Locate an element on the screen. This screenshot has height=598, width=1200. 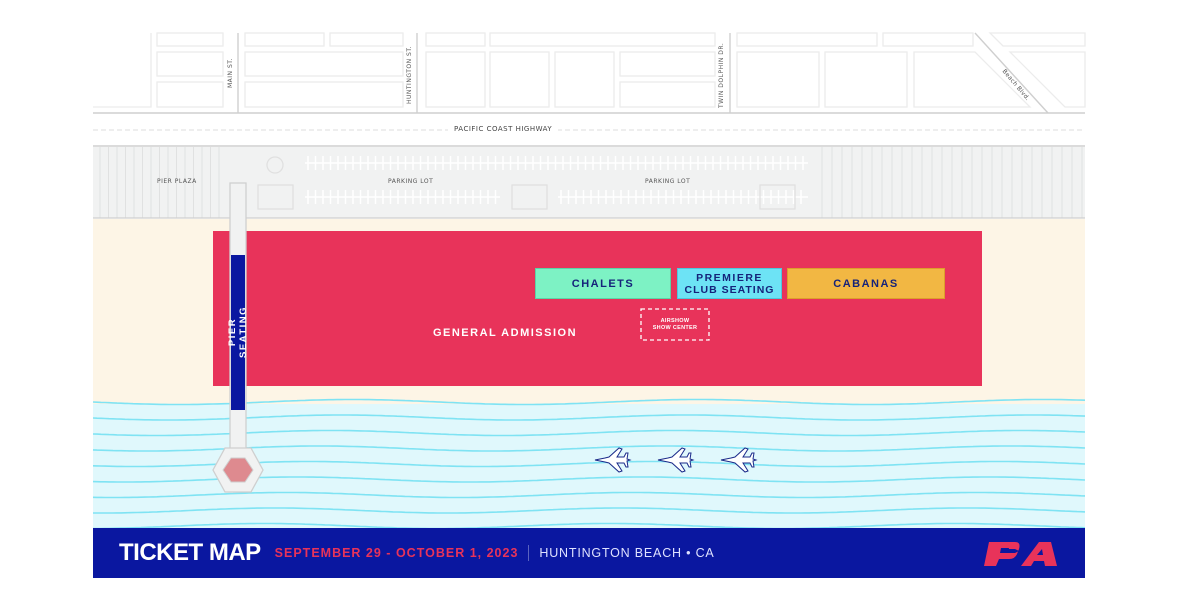
street-grid is located at coordinates (589, 70).